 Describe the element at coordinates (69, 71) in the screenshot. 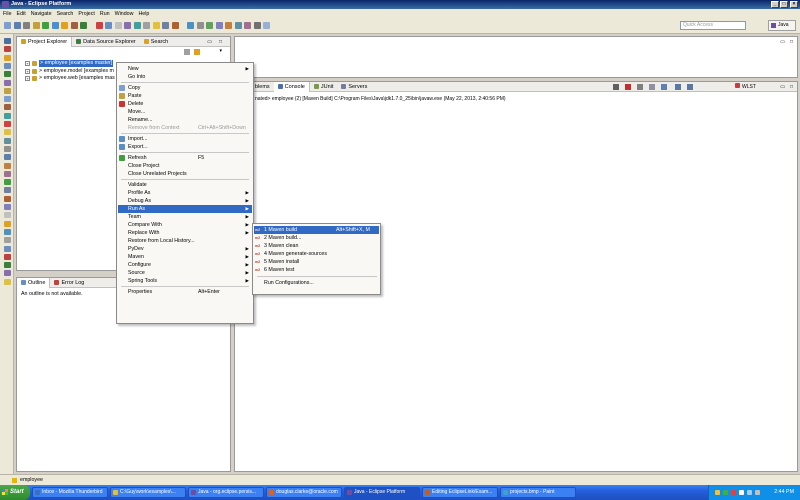

I see `tree-item: + > employee.model [examples m` at that location.